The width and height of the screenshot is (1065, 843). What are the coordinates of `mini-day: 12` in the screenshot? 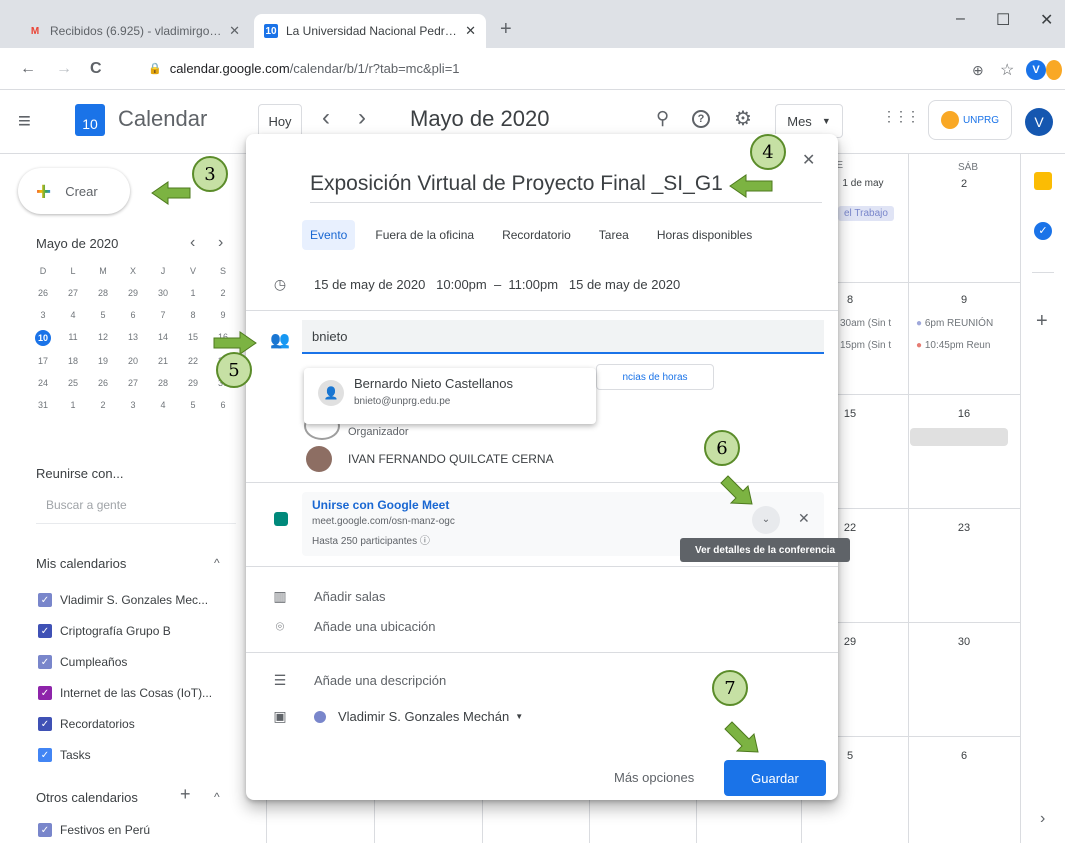 It's located at (103, 337).